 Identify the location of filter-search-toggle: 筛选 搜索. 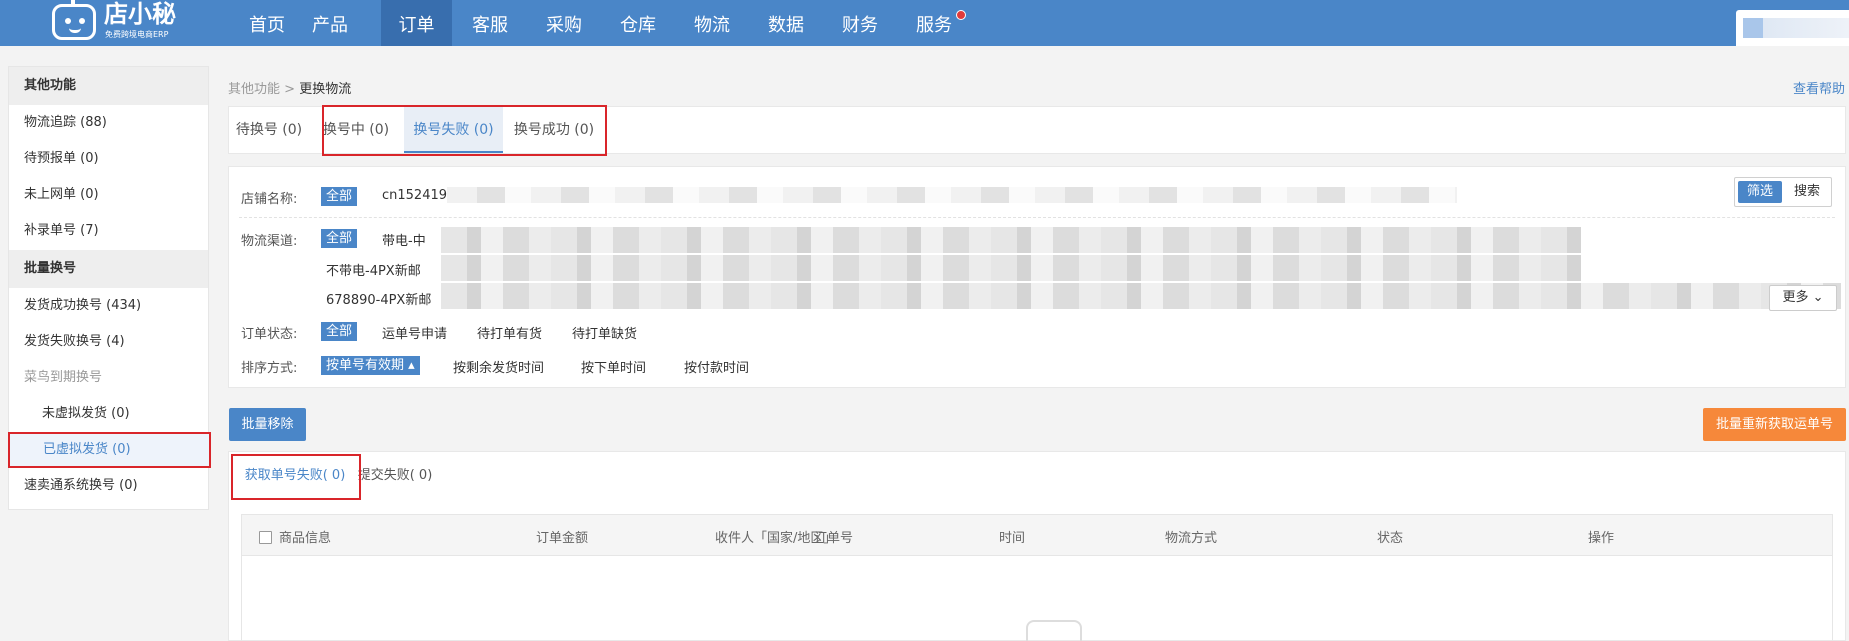
(1783, 192).